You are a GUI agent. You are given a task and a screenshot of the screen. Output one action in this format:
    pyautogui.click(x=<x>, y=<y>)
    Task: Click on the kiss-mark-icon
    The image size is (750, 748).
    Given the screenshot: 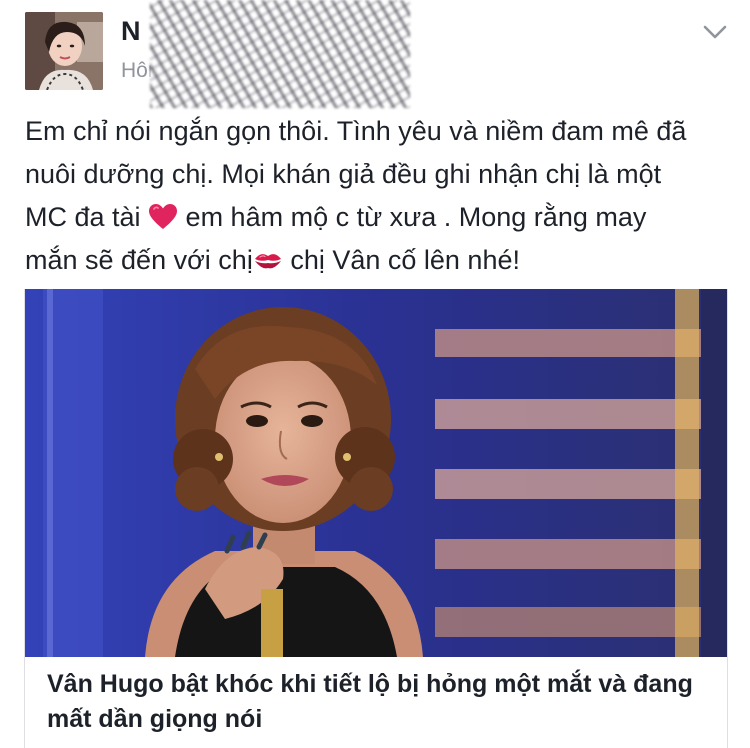 What is the action you would take?
    pyautogui.click(x=267, y=261)
    